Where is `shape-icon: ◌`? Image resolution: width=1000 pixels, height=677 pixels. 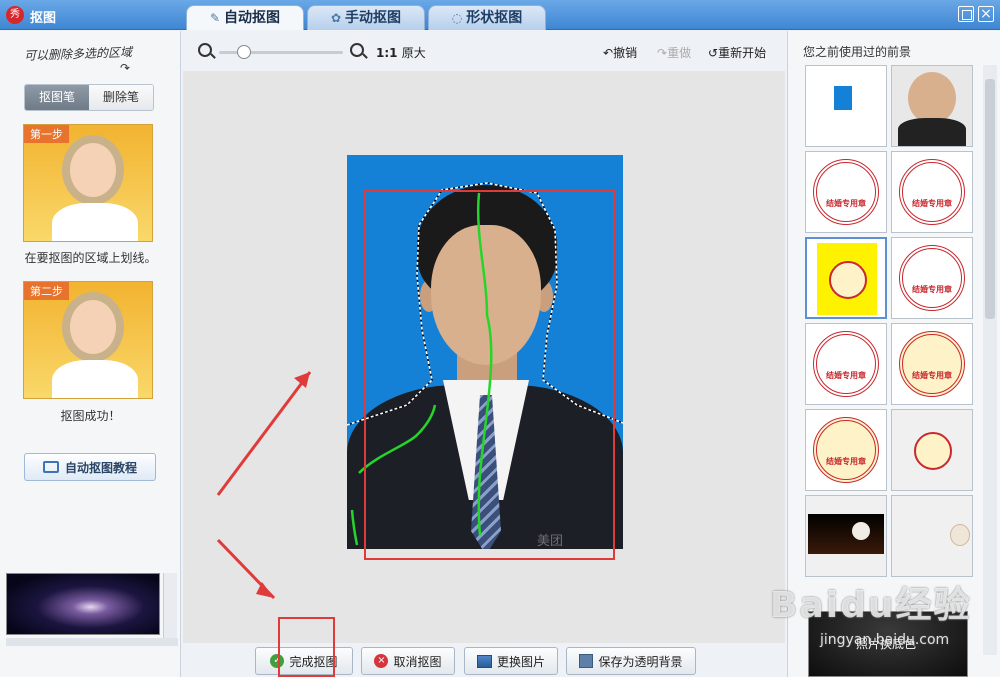
shape-icon: ◌ is located at coordinates (457, 18).